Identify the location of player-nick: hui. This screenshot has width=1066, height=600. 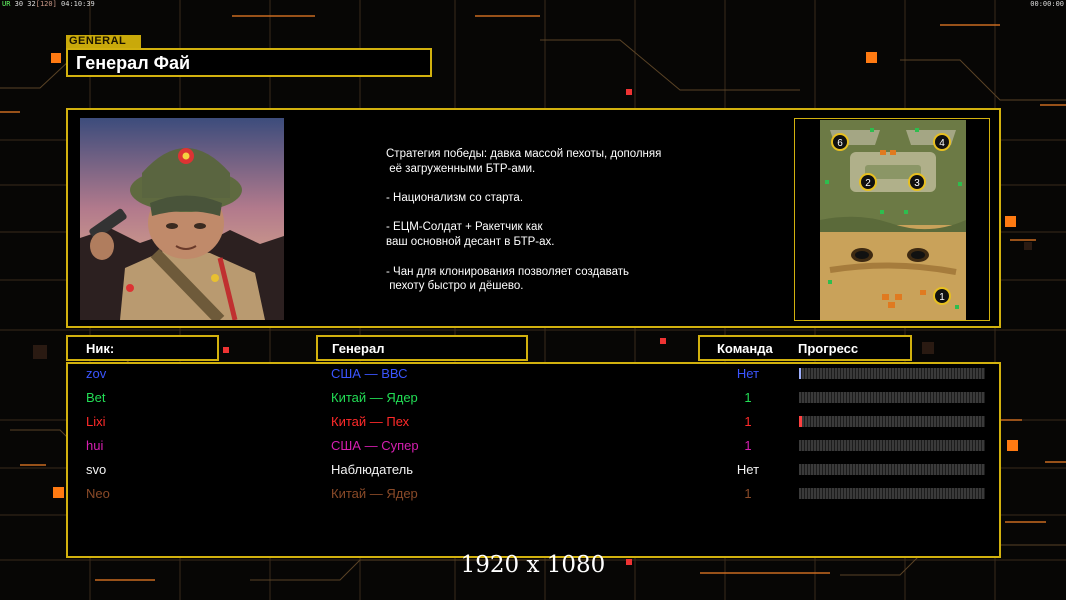
(95, 445).